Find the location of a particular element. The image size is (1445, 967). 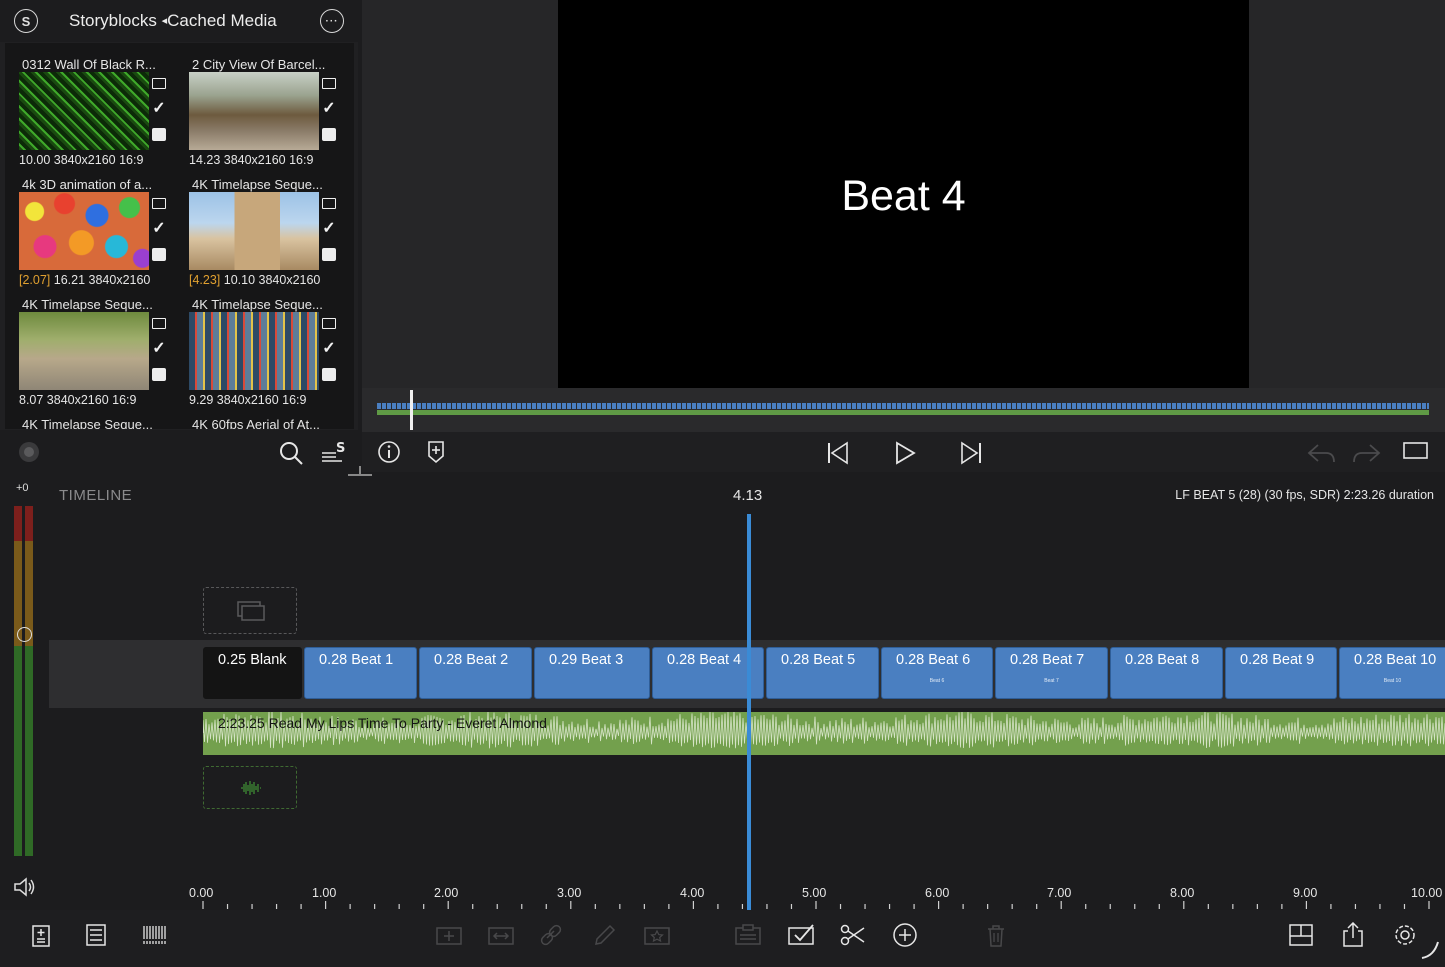

add-media-icon is located at coordinates (42, 935).